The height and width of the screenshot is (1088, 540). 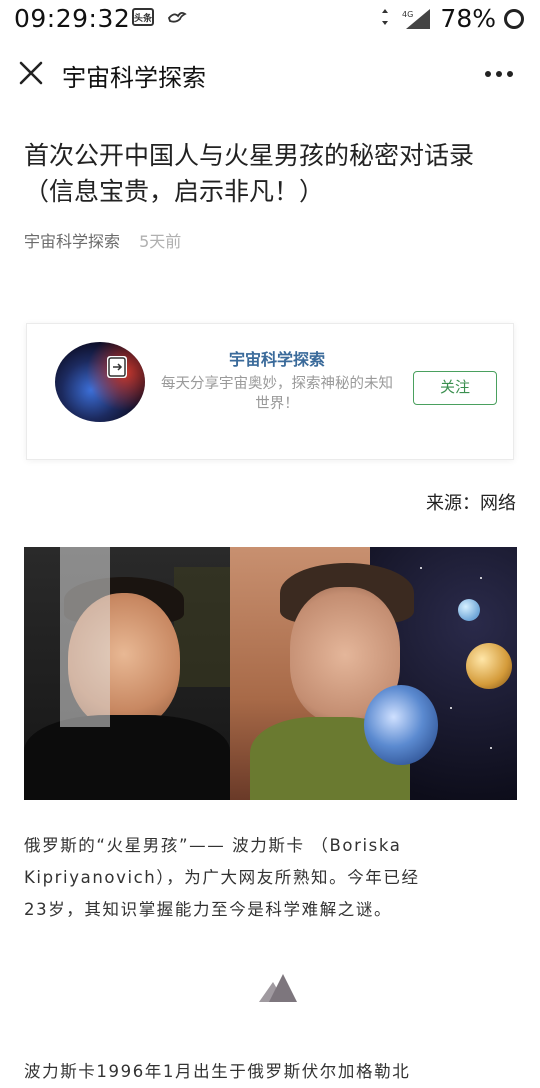 What do you see at coordinates (269, 174) in the screenshot?
I see `article-title: 首次公开中国人与火星男孩的秘密对话录 （信息宝贵，启示非凡！）` at bounding box center [269, 174].